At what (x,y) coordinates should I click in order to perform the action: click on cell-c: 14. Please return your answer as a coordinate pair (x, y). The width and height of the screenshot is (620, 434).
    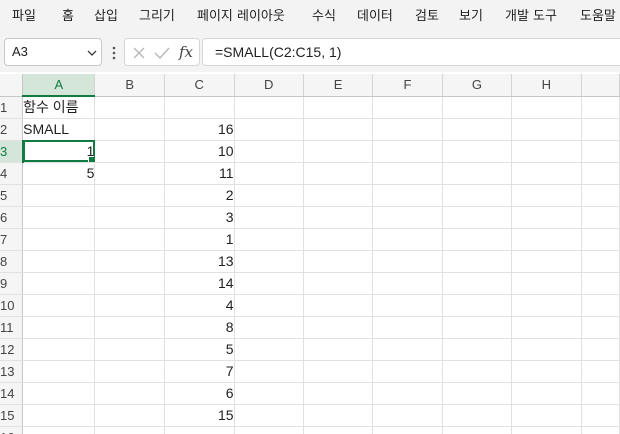
    Looking at the image, I should click on (199, 283).